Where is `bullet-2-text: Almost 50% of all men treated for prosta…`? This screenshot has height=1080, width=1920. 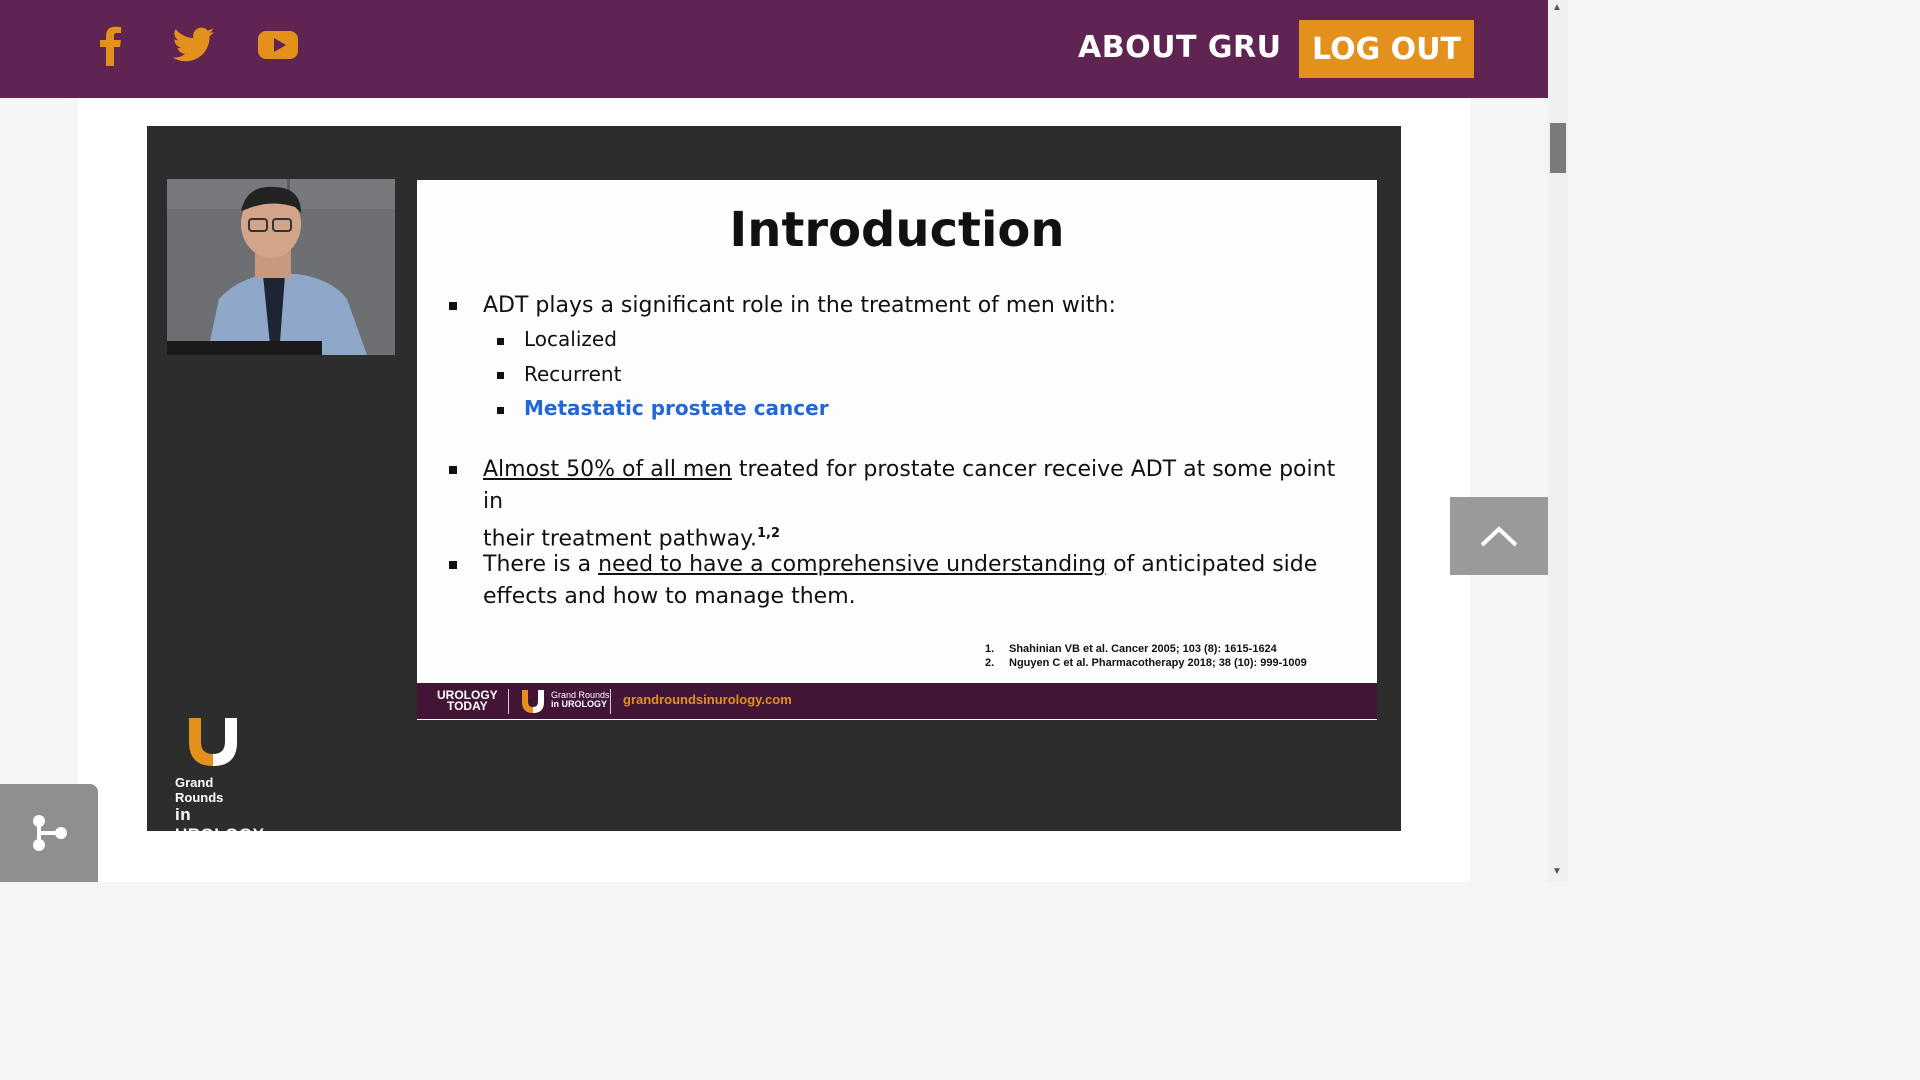
bullet-2-text: Almost 50% of all men treated for prosta… is located at coordinates (918, 504).